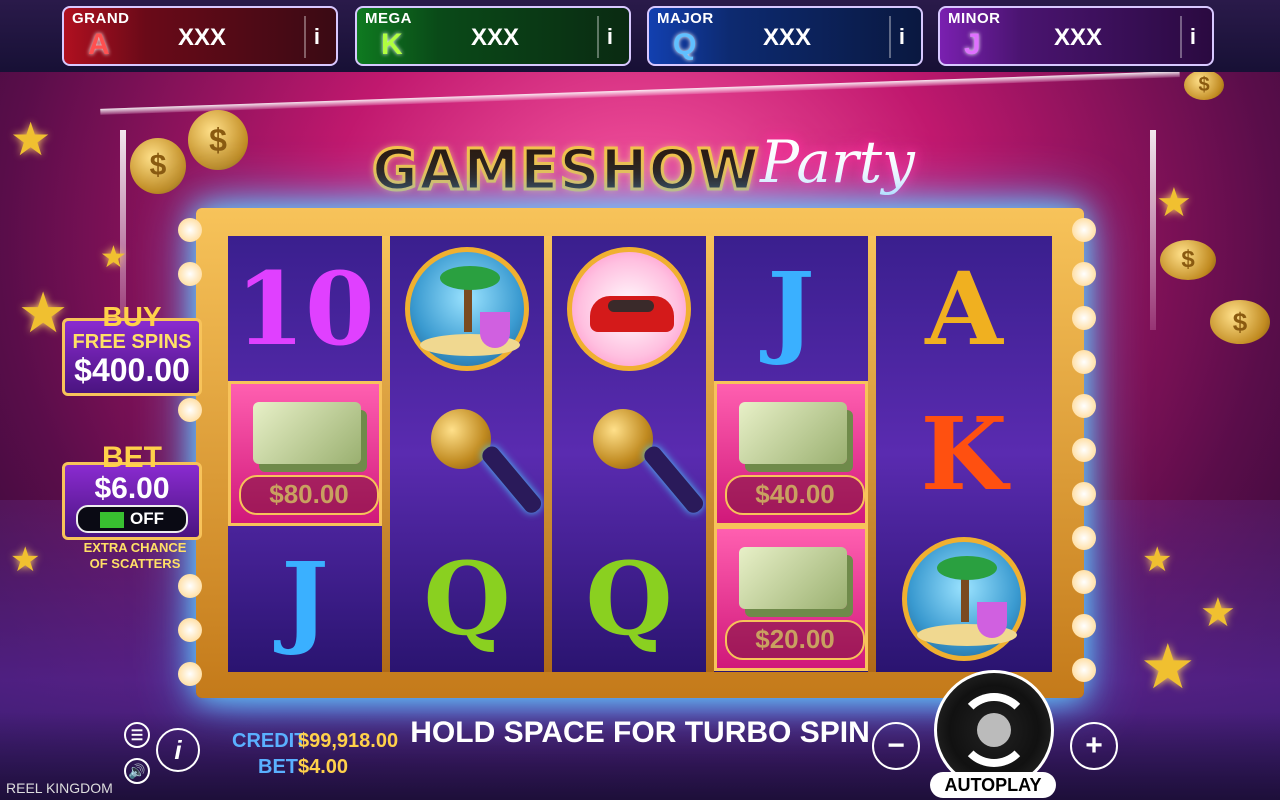 This screenshot has width=1280, height=800. I want to click on symbol-k: K, so click(964, 453).